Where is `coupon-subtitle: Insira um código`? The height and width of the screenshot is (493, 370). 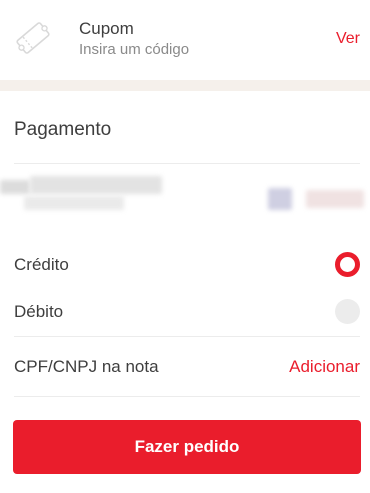
coupon-subtitle: Insira um código is located at coordinates (134, 49).